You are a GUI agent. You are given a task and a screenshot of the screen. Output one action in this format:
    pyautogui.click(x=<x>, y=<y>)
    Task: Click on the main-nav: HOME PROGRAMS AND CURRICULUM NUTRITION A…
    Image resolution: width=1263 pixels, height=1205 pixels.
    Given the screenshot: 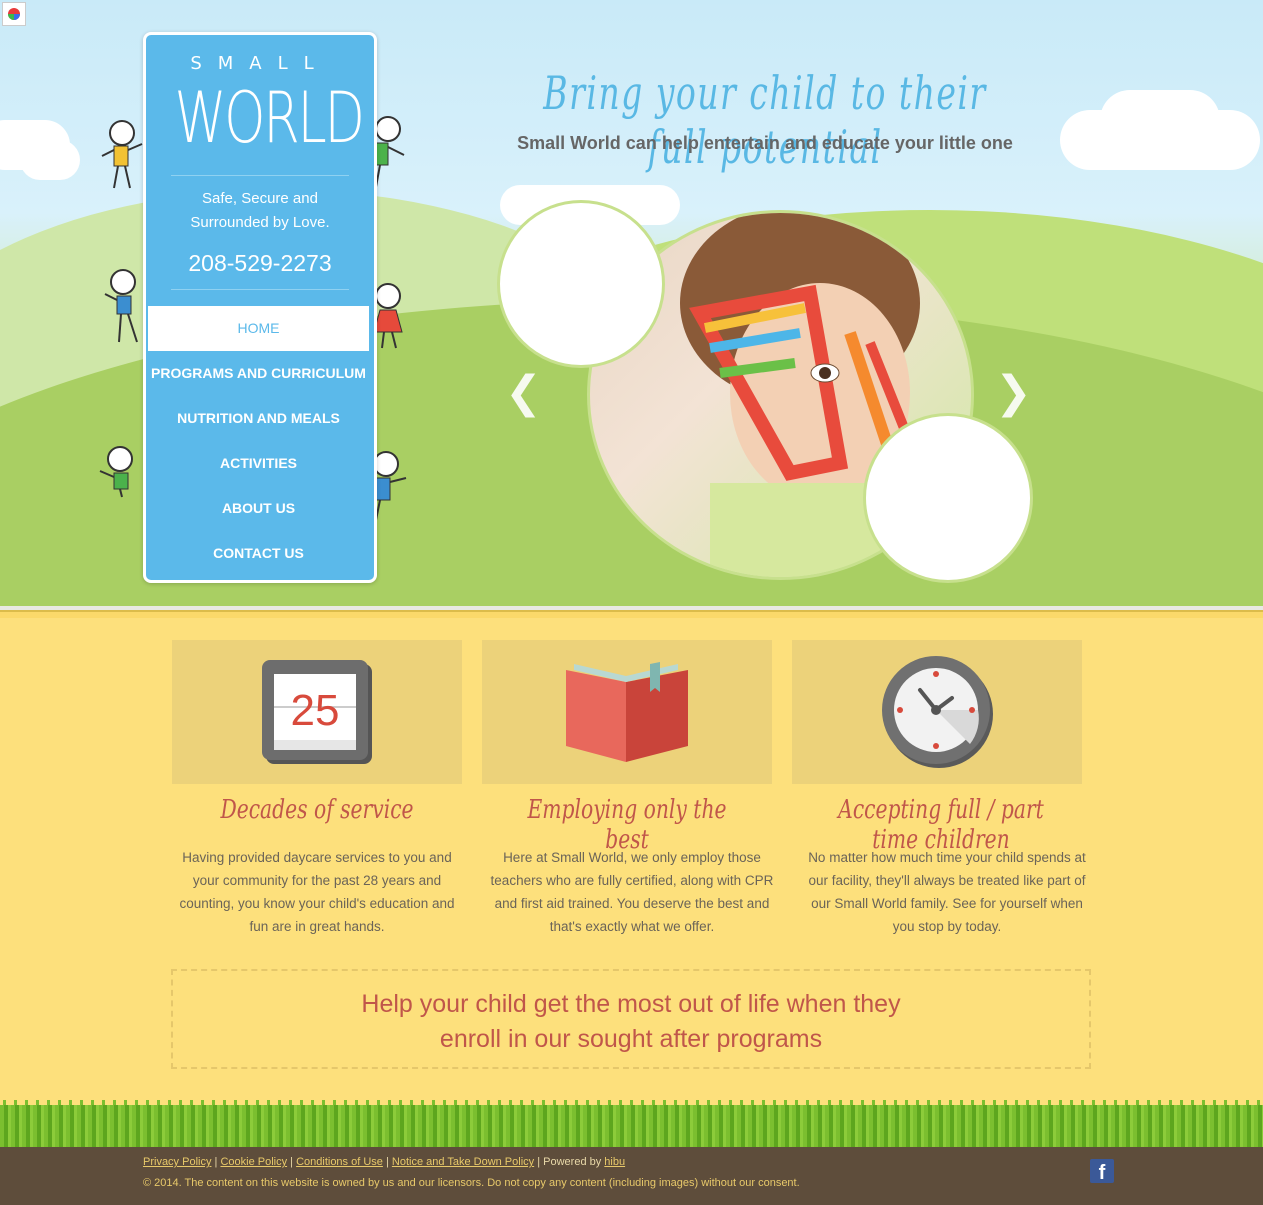 What is the action you would take?
    pyautogui.click(x=258, y=441)
    